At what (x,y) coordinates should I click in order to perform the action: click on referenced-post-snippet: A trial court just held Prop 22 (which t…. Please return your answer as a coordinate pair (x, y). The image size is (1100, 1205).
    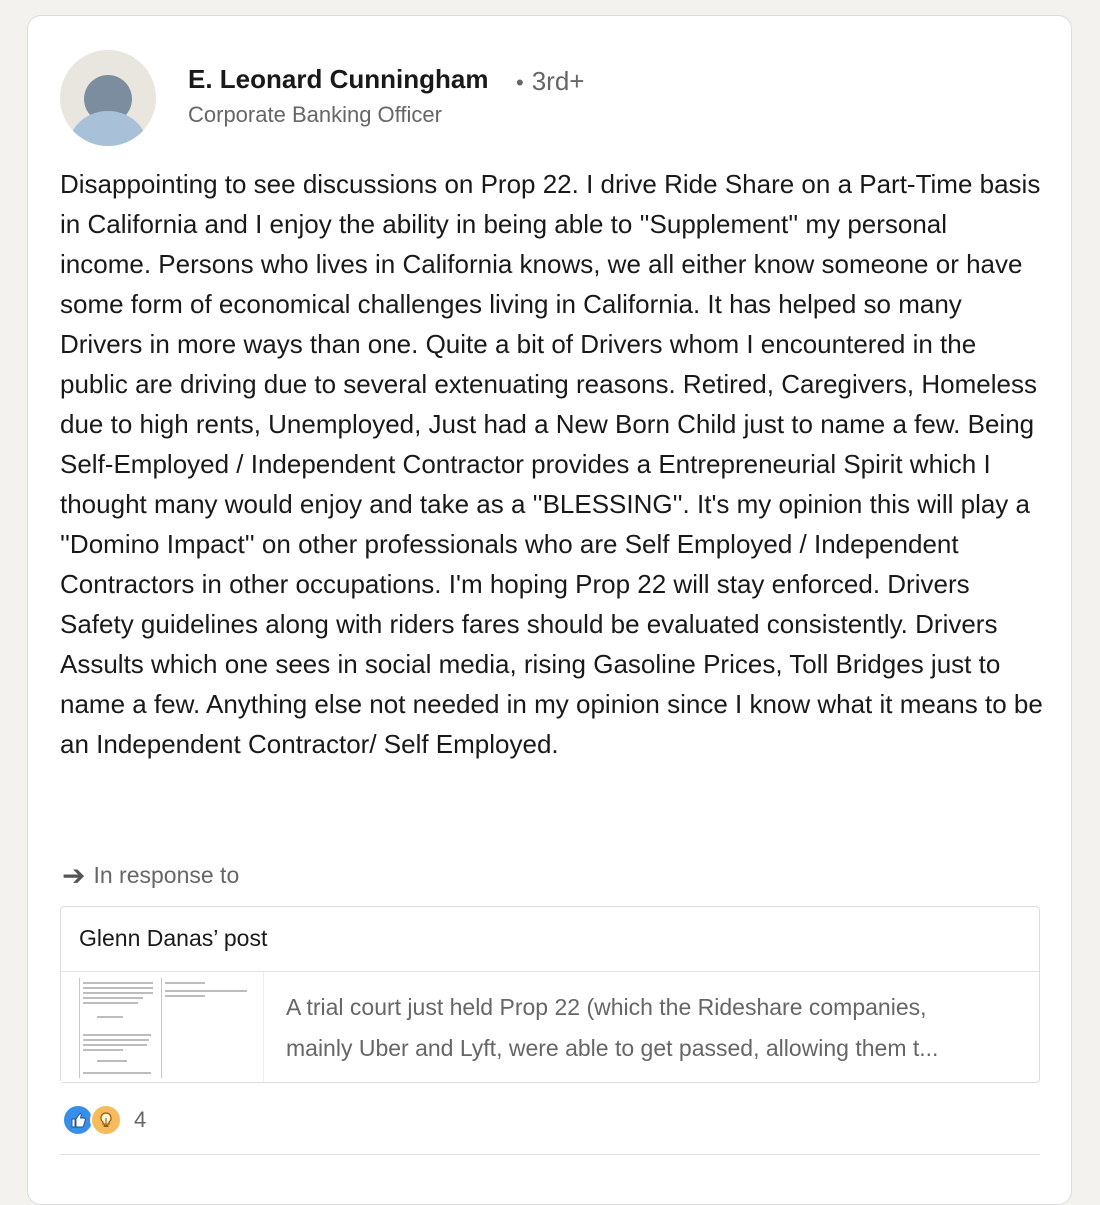
    Looking at the image, I should click on (651, 1028).